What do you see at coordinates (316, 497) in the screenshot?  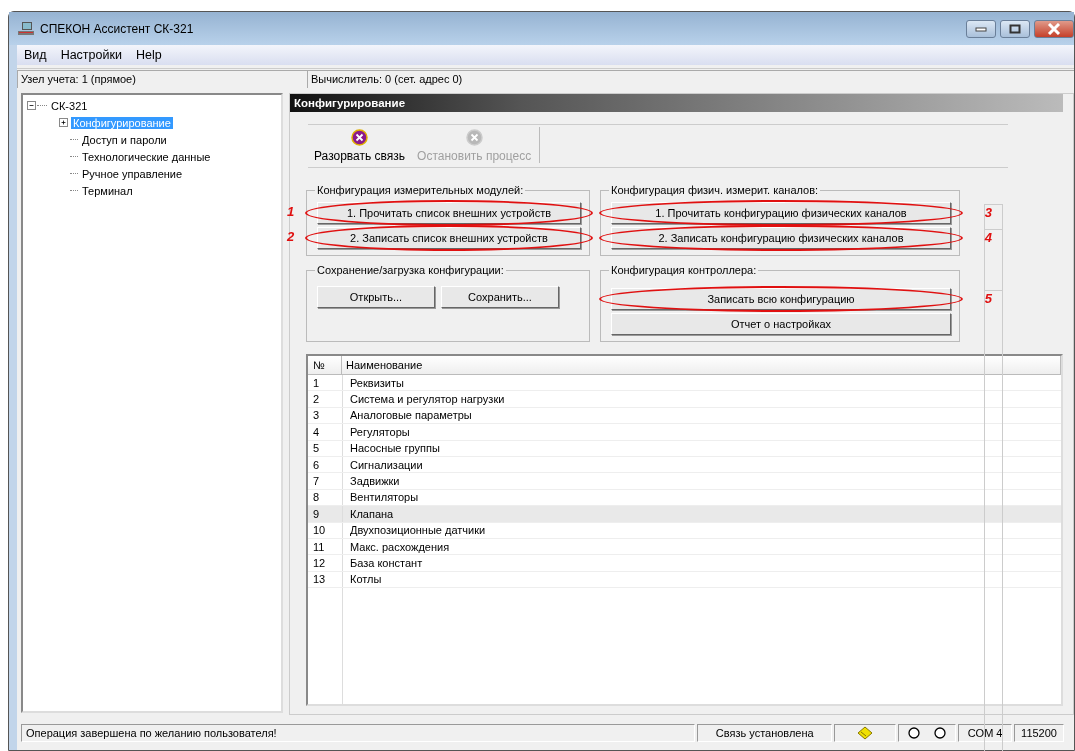 I see `table-cell-text: 8` at bounding box center [316, 497].